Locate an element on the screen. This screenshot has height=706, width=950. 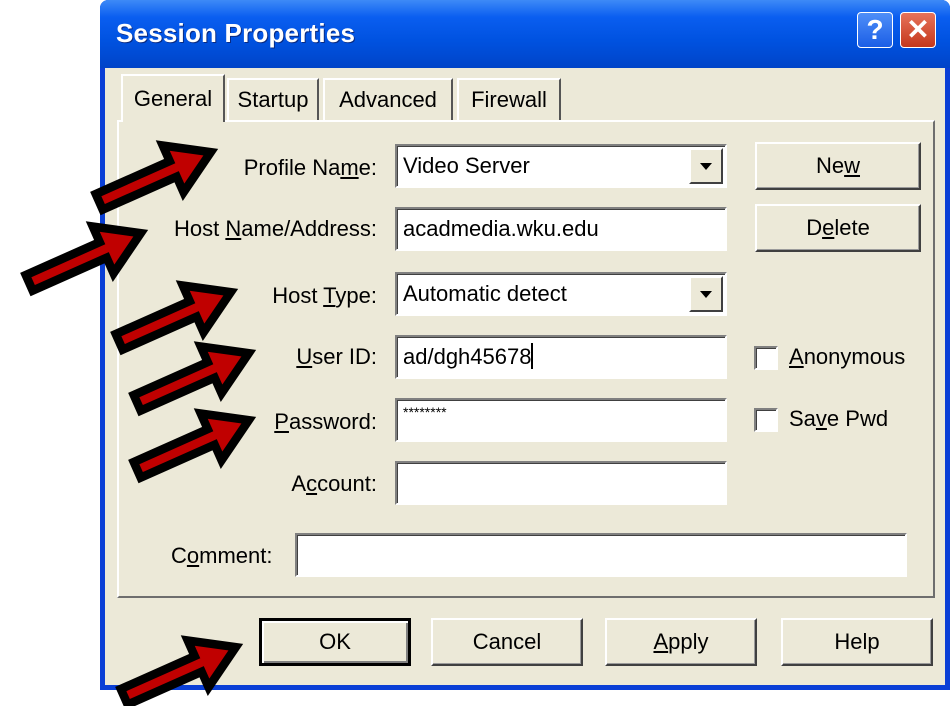
question-icon: ? is located at coordinates (875, 29).